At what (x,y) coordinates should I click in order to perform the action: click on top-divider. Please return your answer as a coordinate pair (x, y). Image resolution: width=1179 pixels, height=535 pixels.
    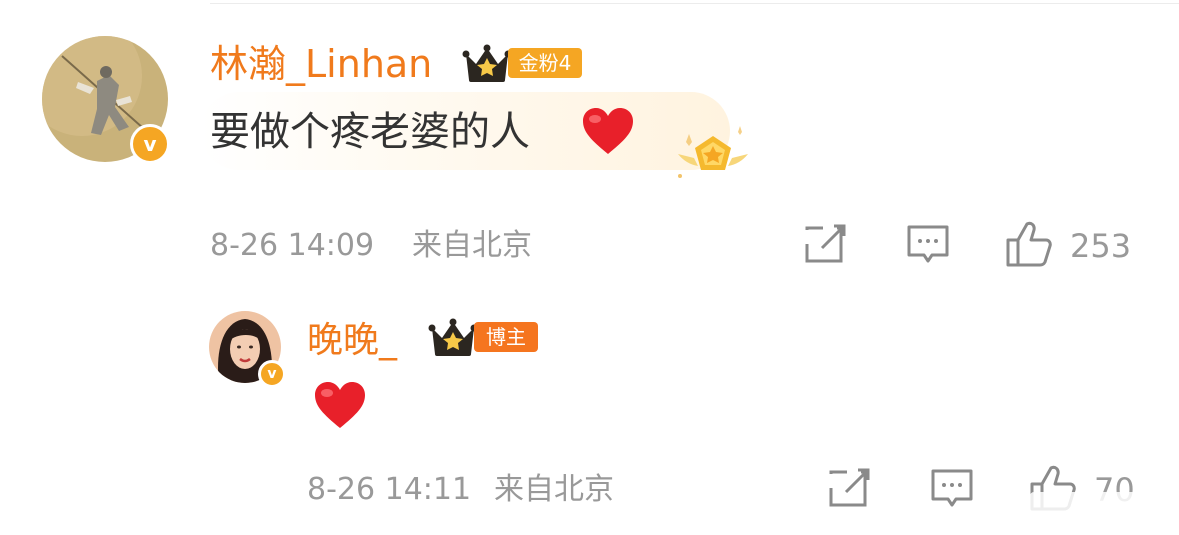
    Looking at the image, I should click on (694, 3).